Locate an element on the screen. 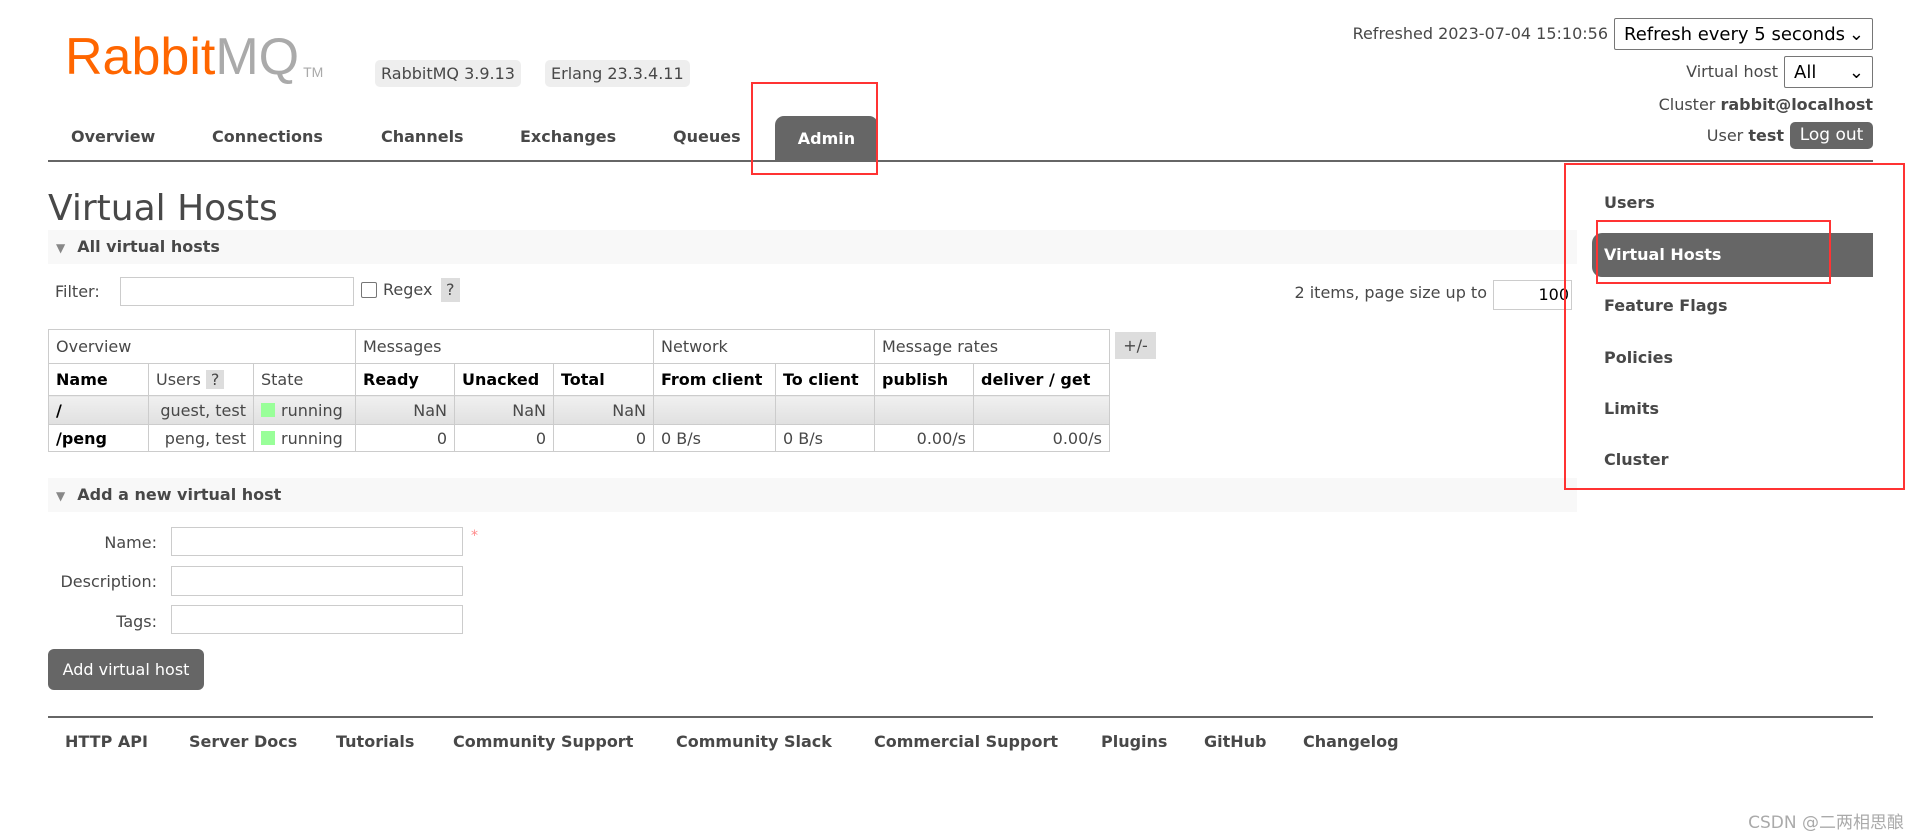 The height and width of the screenshot is (839, 1920). tab-overview: Overview is located at coordinates (113, 136).